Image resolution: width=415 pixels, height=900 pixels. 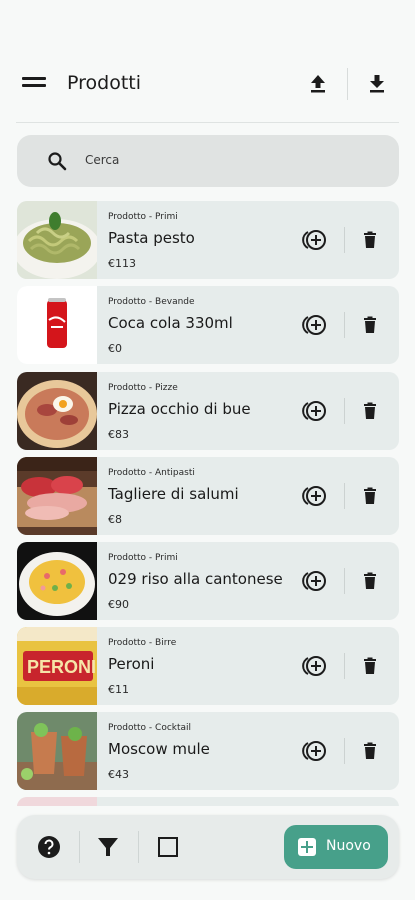 I want to click on product-category: Prodotto - Pizze, so click(x=143, y=388).